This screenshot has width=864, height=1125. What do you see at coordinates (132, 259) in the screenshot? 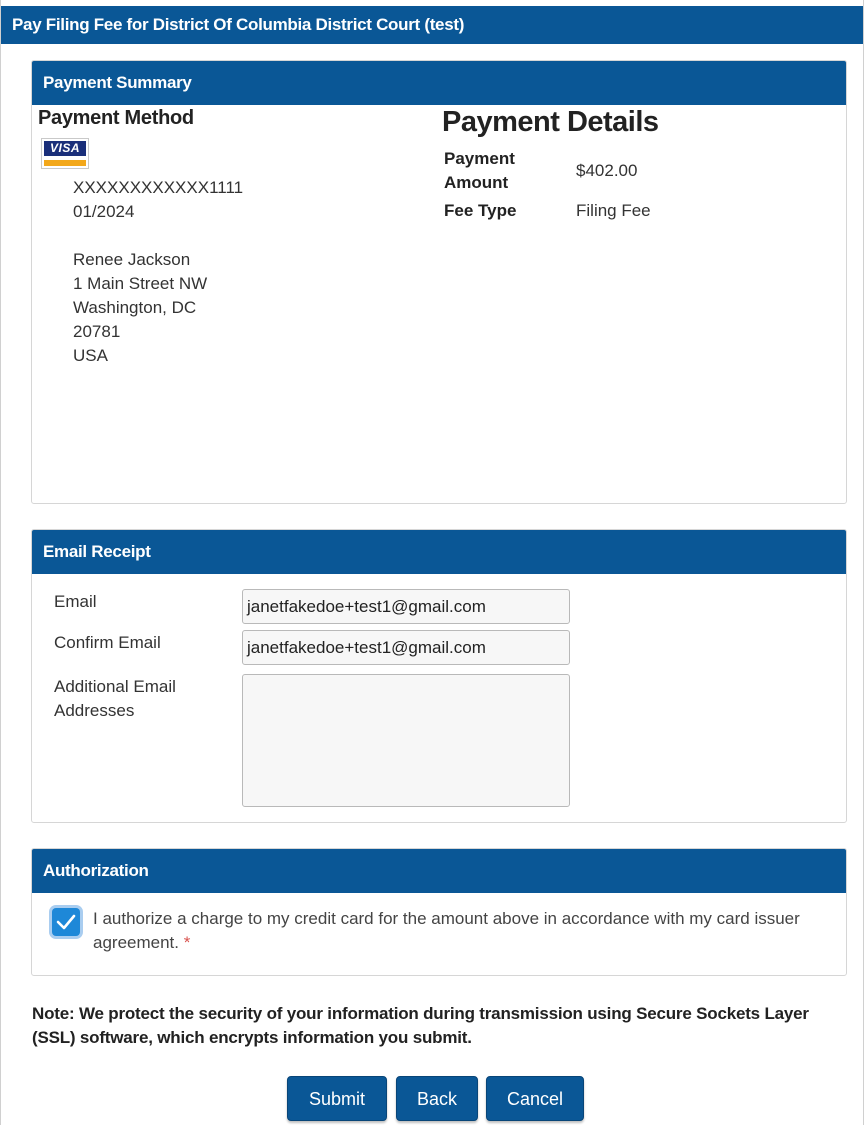
I see `billing-name: Renee Jackson` at bounding box center [132, 259].